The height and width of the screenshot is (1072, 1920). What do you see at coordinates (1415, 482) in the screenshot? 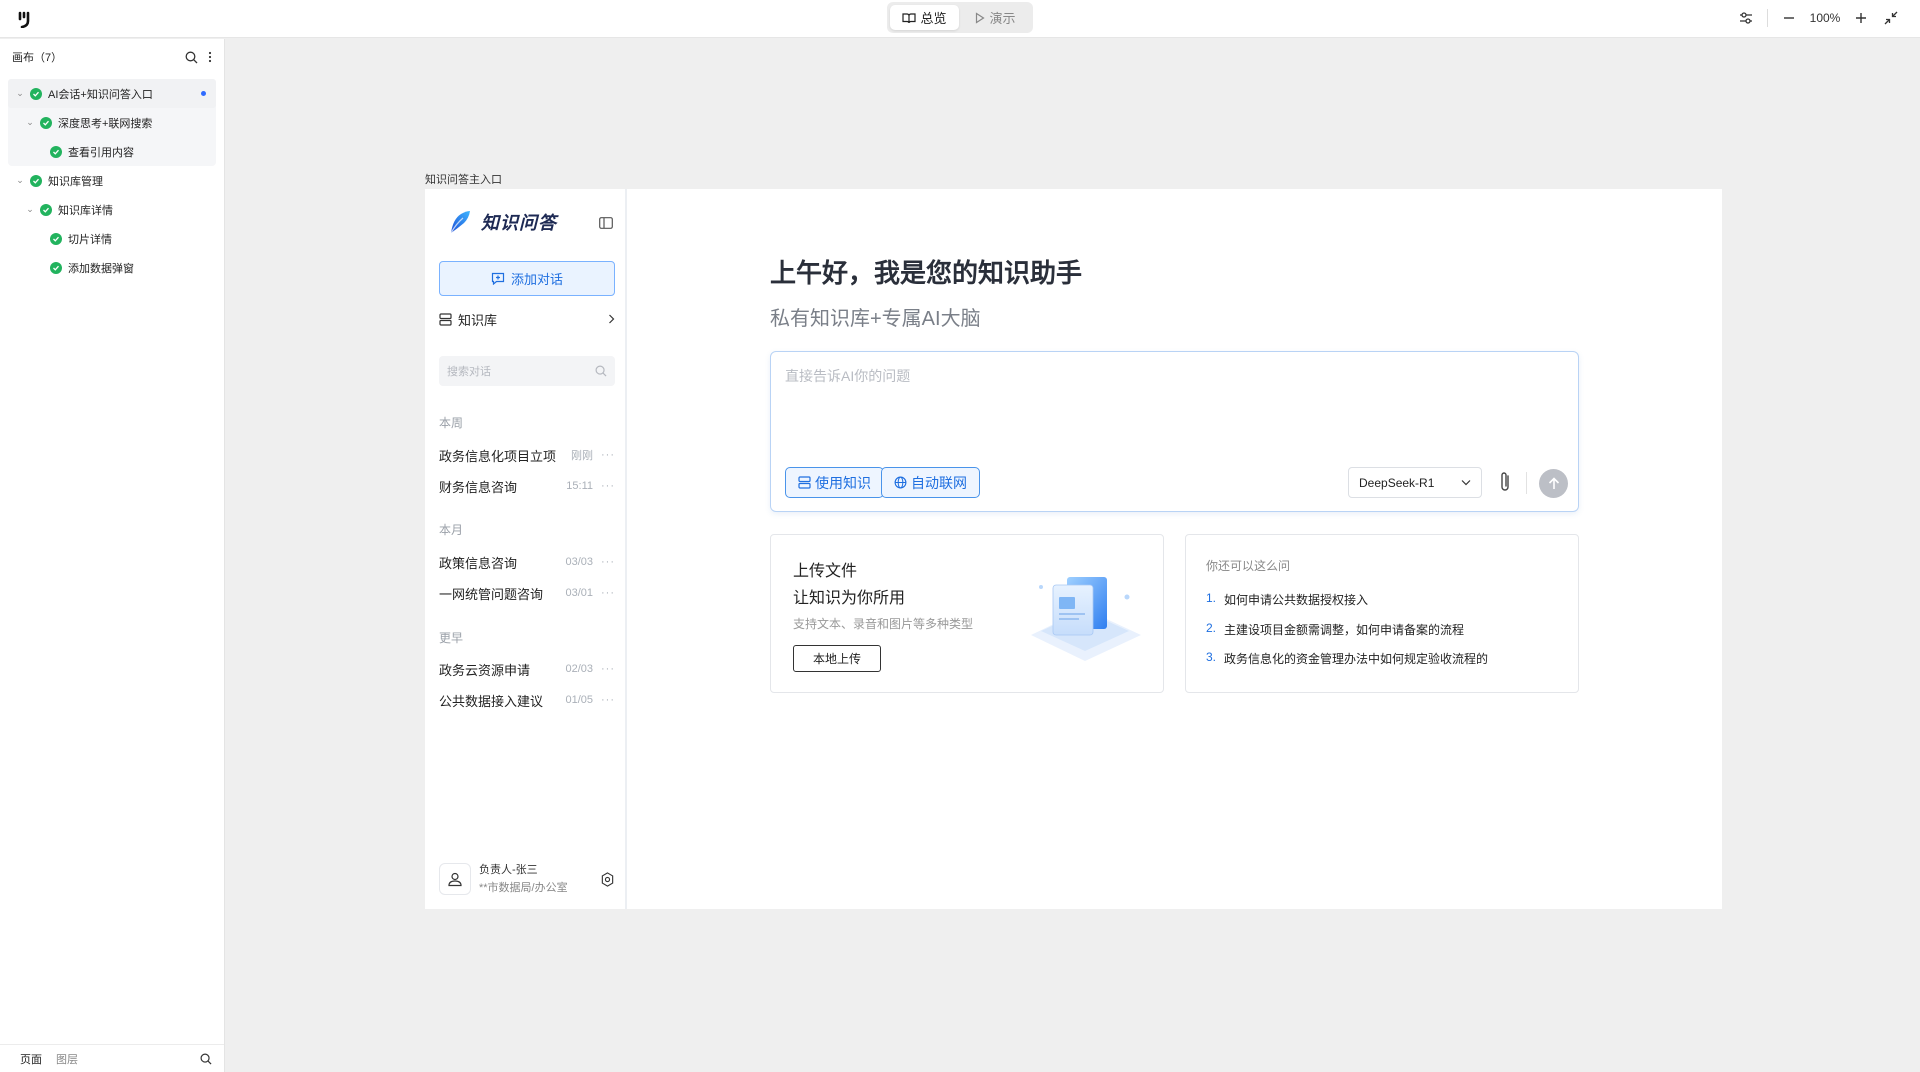
I see `model-select: DeepSeek-R1` at bounding box center [1415, 482].